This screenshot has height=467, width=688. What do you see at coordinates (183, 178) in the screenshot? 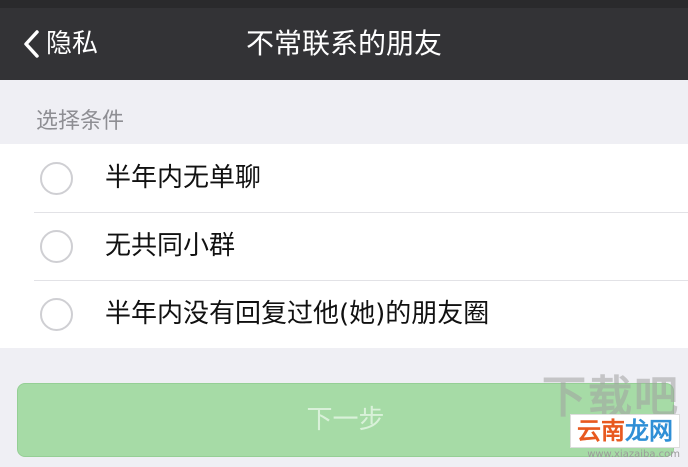
I see `option-label: 半年内无单聊` at bounding box center [183, 178].